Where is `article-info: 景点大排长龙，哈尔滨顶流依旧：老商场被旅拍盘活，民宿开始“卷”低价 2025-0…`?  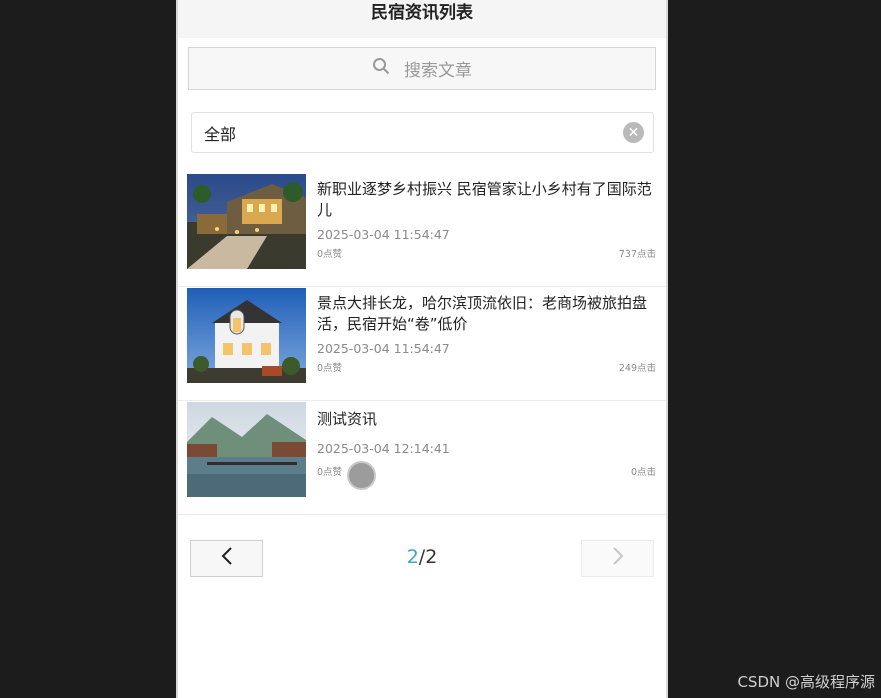 article-info: 景点大排长龙，哈尔滨顶流依旧：老商场被旅拍盘活，民宿开始“卷”低价 2025-0… is located at coordinates (486, 335).